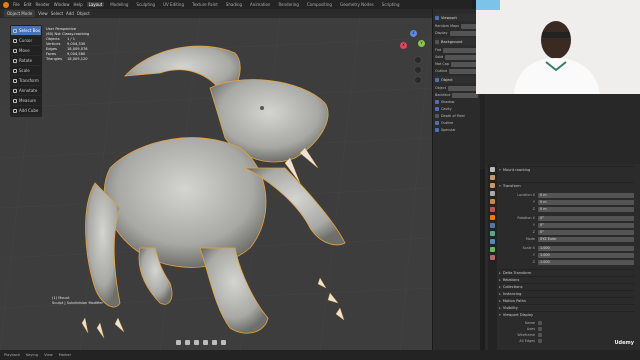 The image size is (640, 360). Describe the element at coordinates (26, 51) in the screenshot. I see `tool-move: Move` at that location.